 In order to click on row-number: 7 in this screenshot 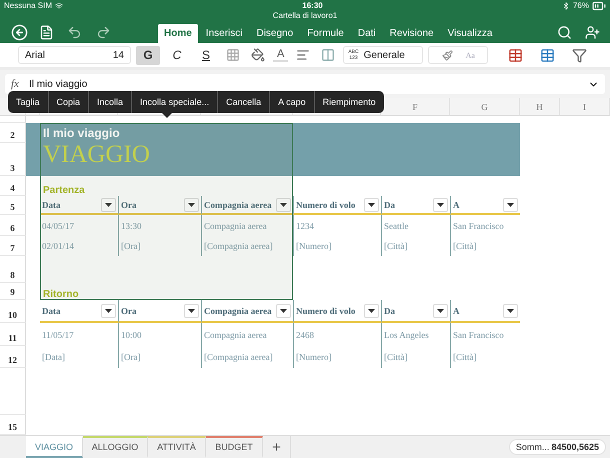, I will do `click(13, 246)`.